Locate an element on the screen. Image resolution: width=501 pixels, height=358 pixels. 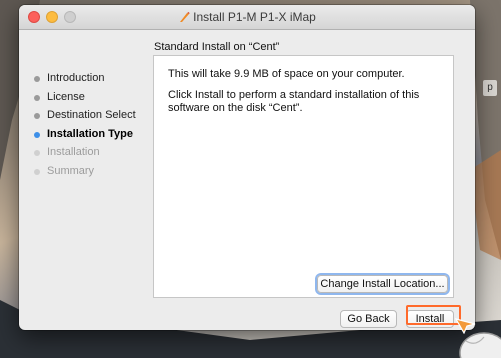
mouse-illustration-icon is located at coordinates (480, 345).